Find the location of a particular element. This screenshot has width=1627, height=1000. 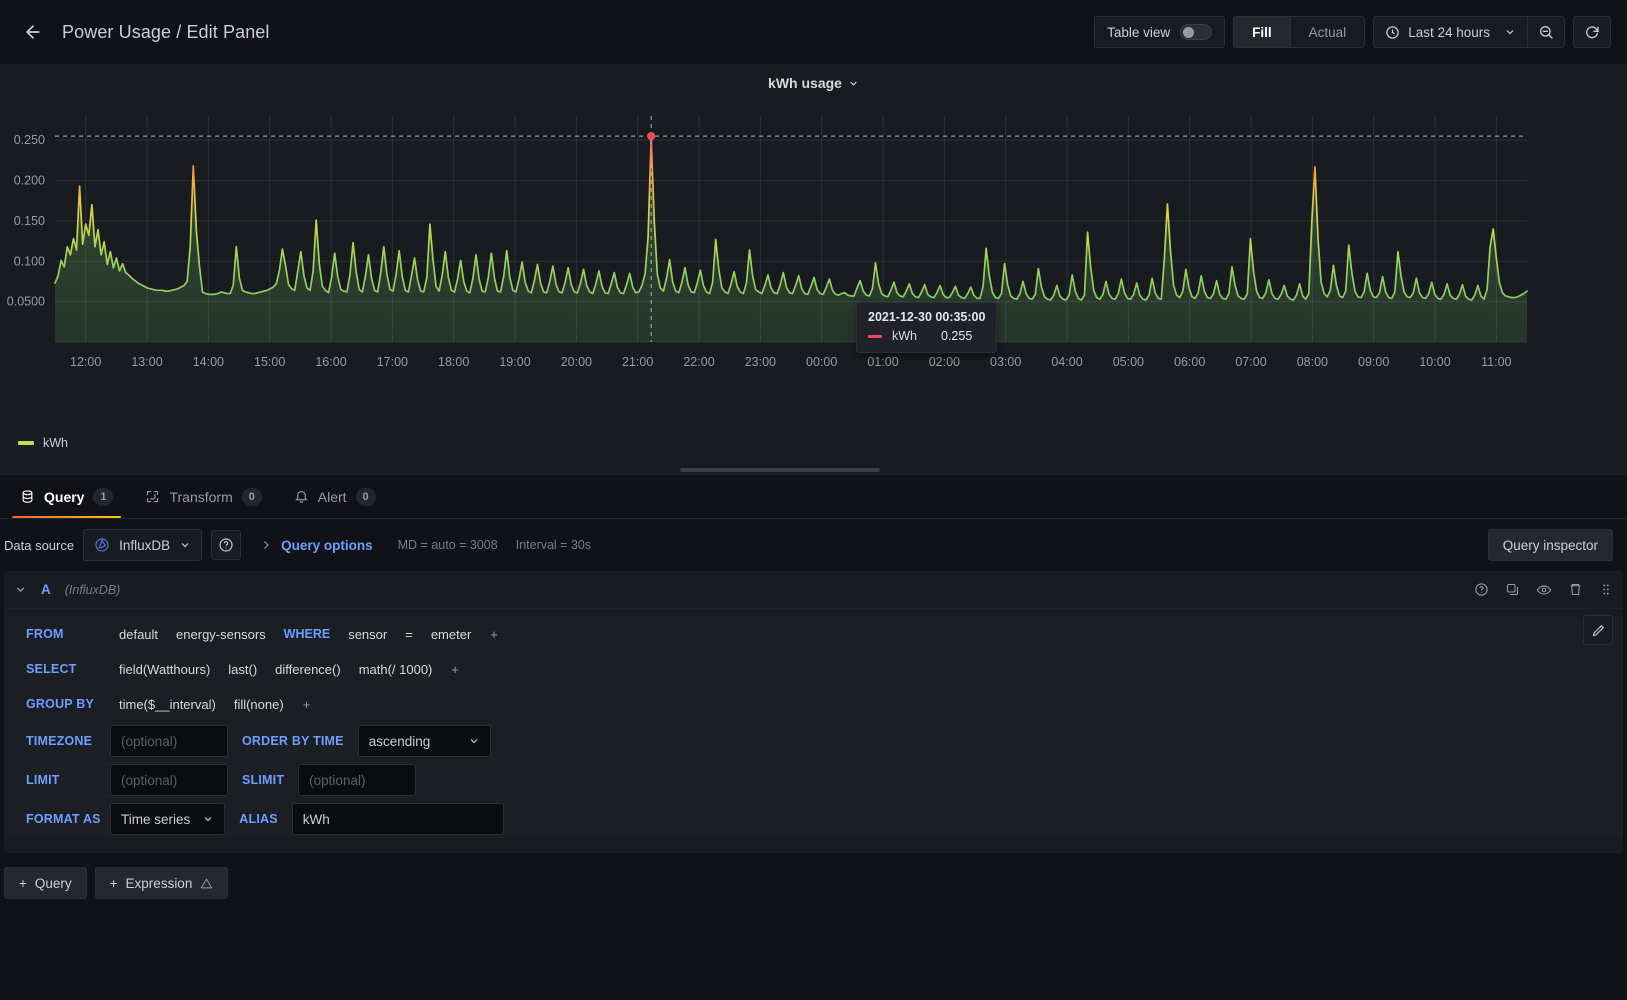

svg-text: 03:00 is located at coordinates (1005, 362).